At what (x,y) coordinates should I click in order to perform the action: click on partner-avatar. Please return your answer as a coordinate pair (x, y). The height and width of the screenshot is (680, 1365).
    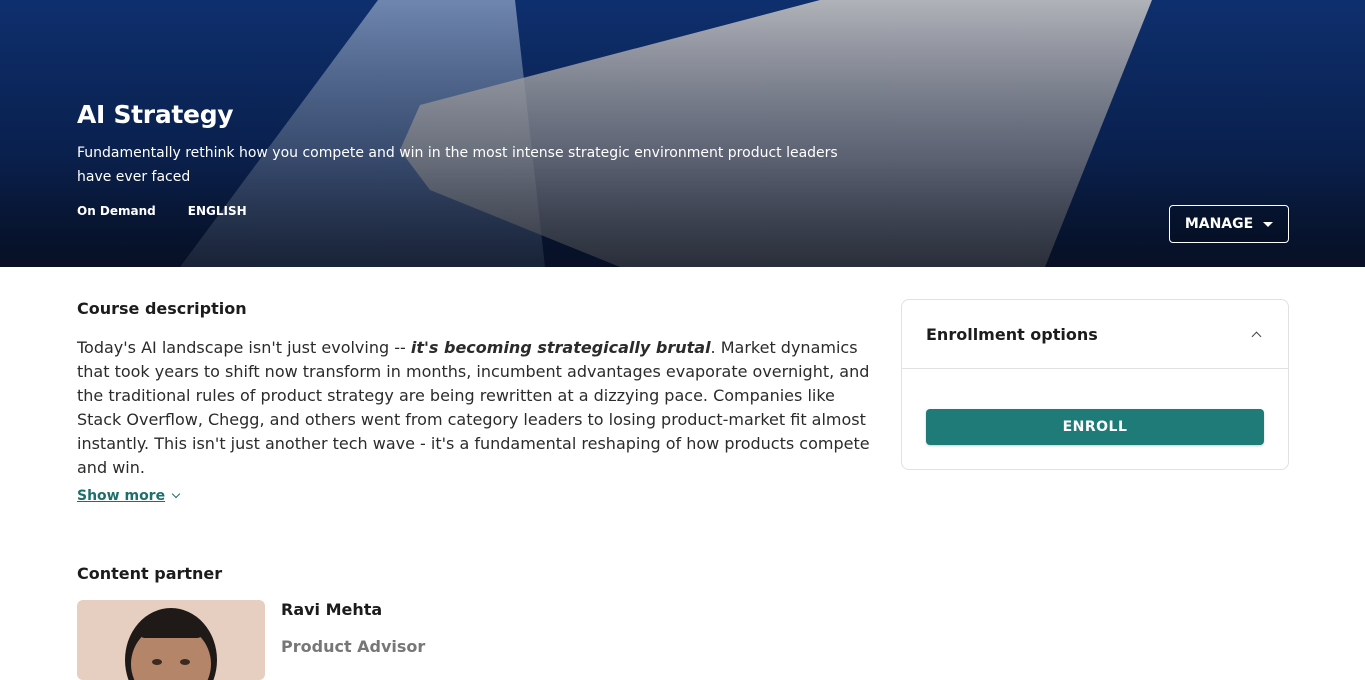
    Looking at the image, I should click on (171, 640).